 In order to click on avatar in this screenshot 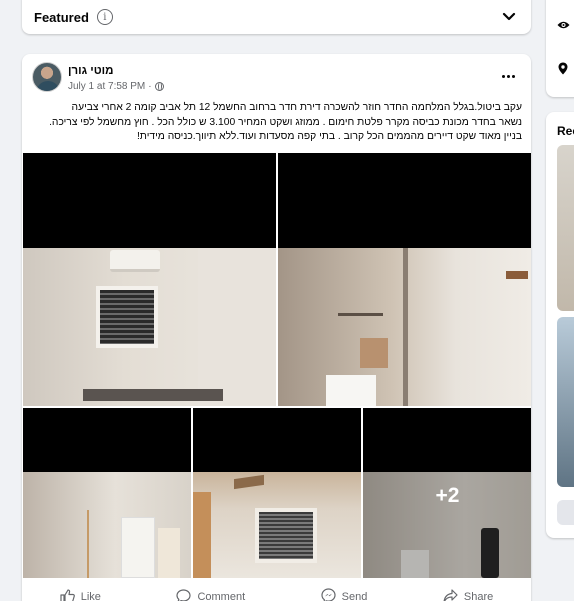, I will do `click(47, 77)`.